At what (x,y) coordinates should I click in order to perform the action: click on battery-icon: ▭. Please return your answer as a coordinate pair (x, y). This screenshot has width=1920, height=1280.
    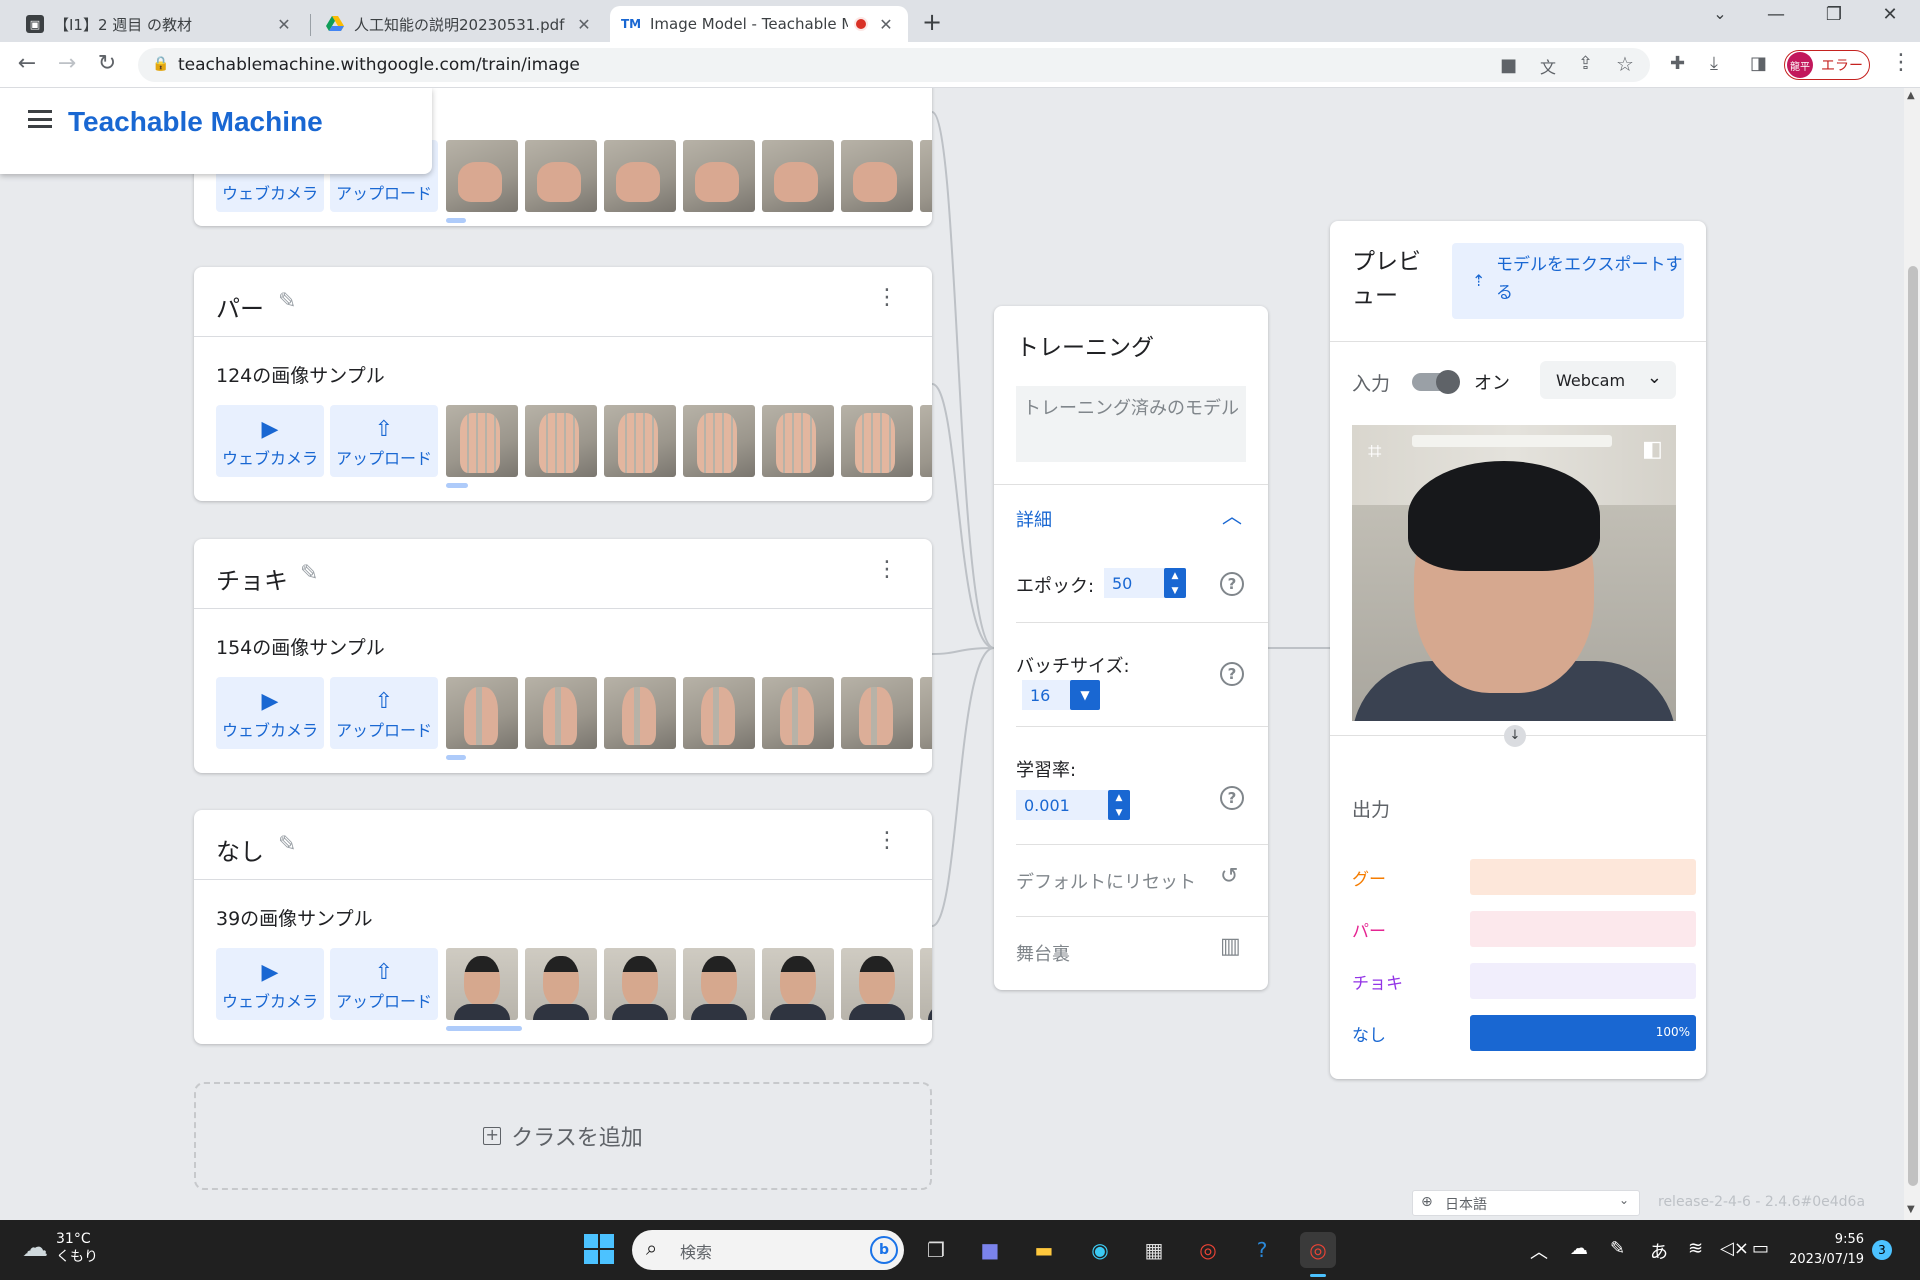
    Looking at the image, I should click on (1760, 1248).